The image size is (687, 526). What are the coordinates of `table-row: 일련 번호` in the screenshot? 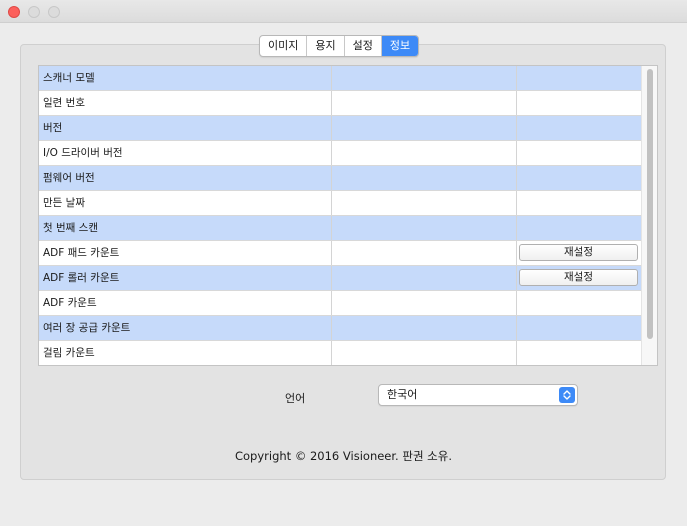 It's located at (340, 103).